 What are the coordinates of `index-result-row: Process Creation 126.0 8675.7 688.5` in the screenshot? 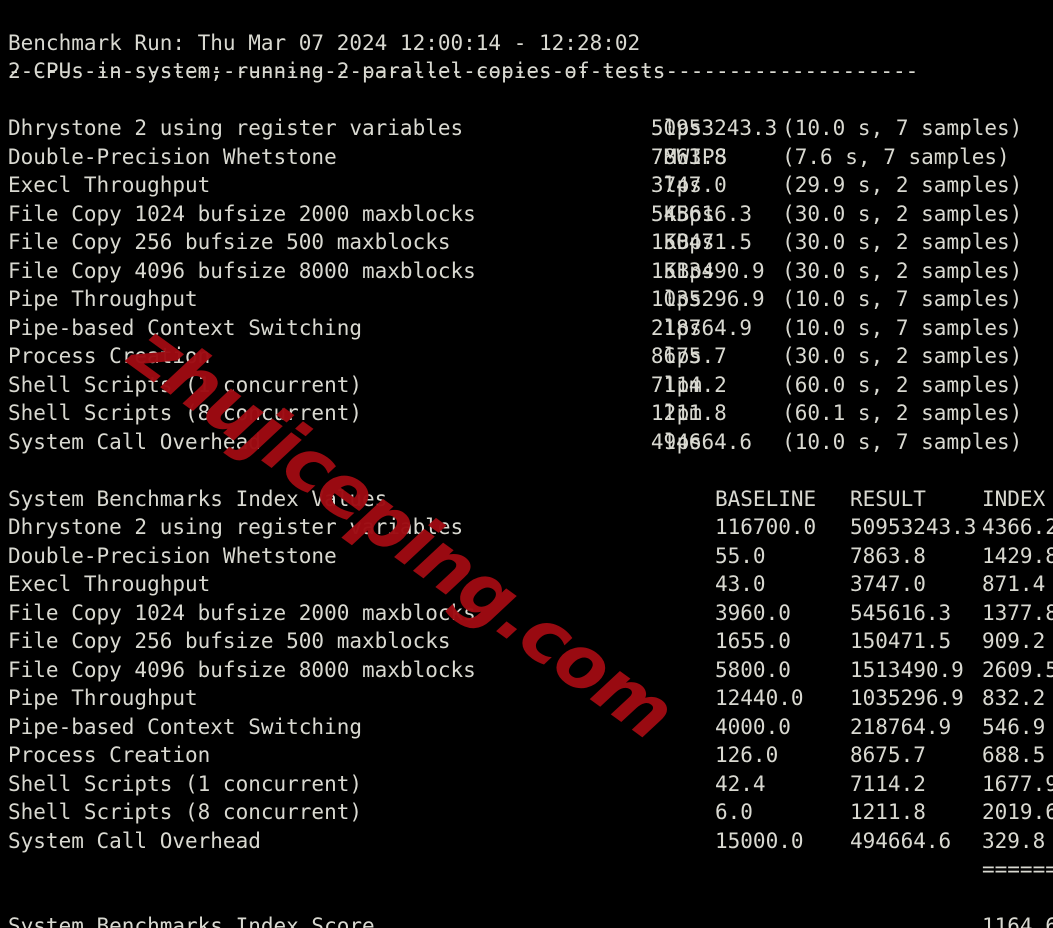 It's located at (528, 755).